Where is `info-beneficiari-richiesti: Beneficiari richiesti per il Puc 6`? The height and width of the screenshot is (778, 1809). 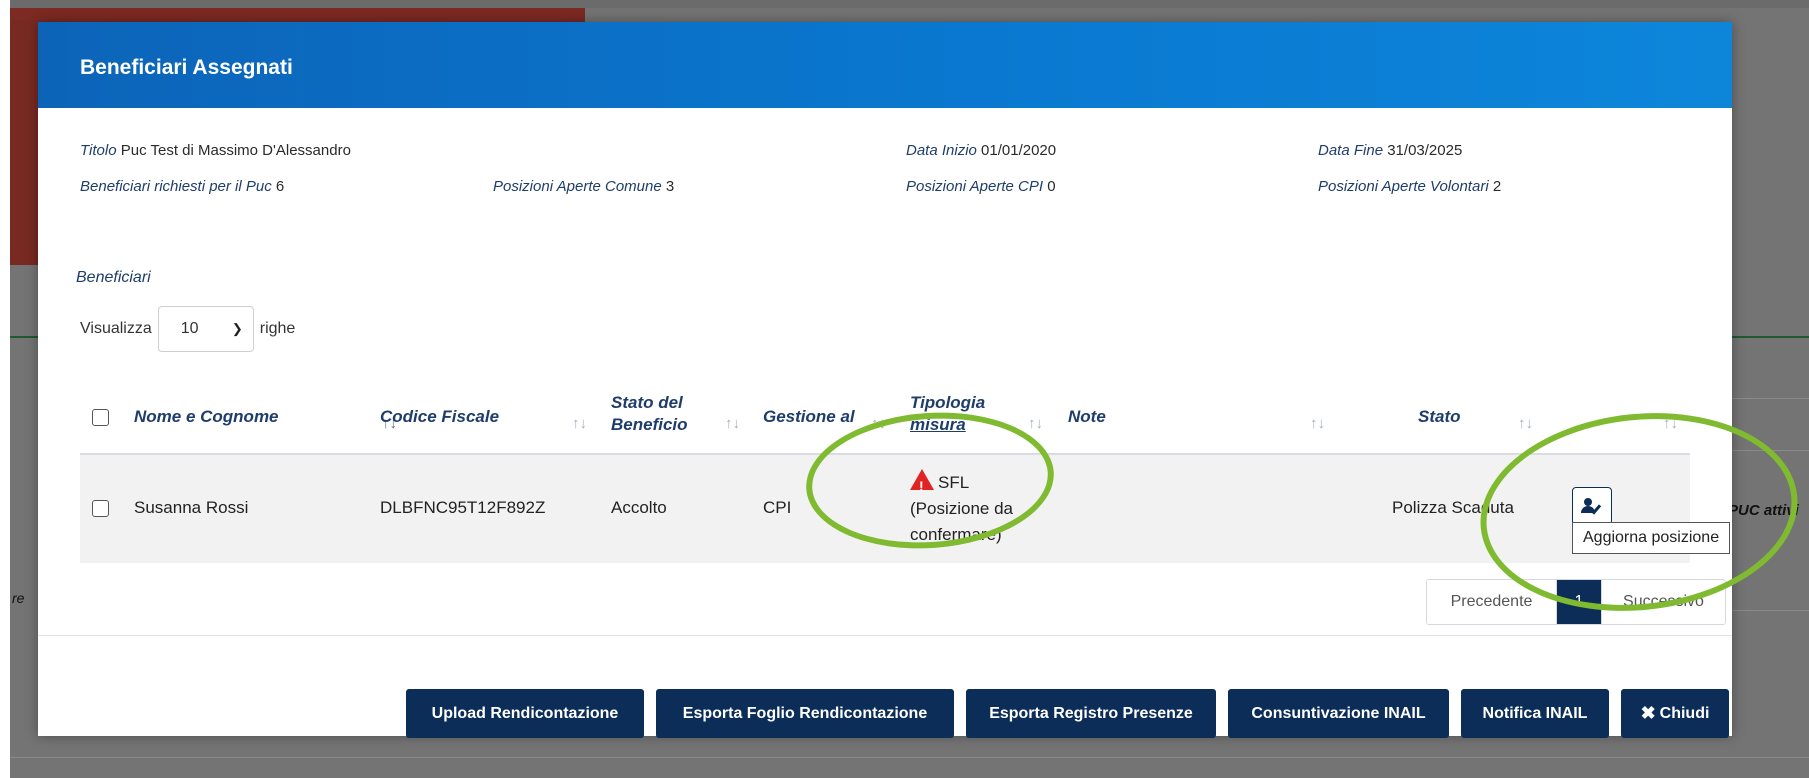 info-beneficiari-richiesti: Beneficiari richiesti per il Puc 6 is located at coordinates (182, 186).